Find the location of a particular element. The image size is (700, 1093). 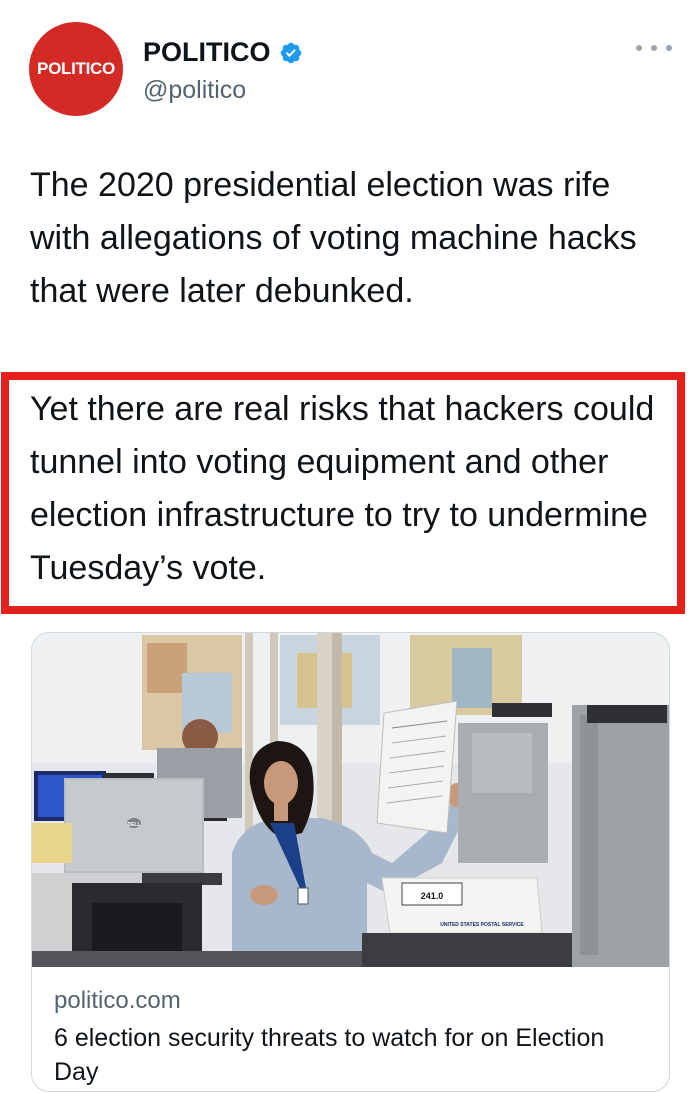

card-domain: politico.com is located at coordinates (117, 1001).